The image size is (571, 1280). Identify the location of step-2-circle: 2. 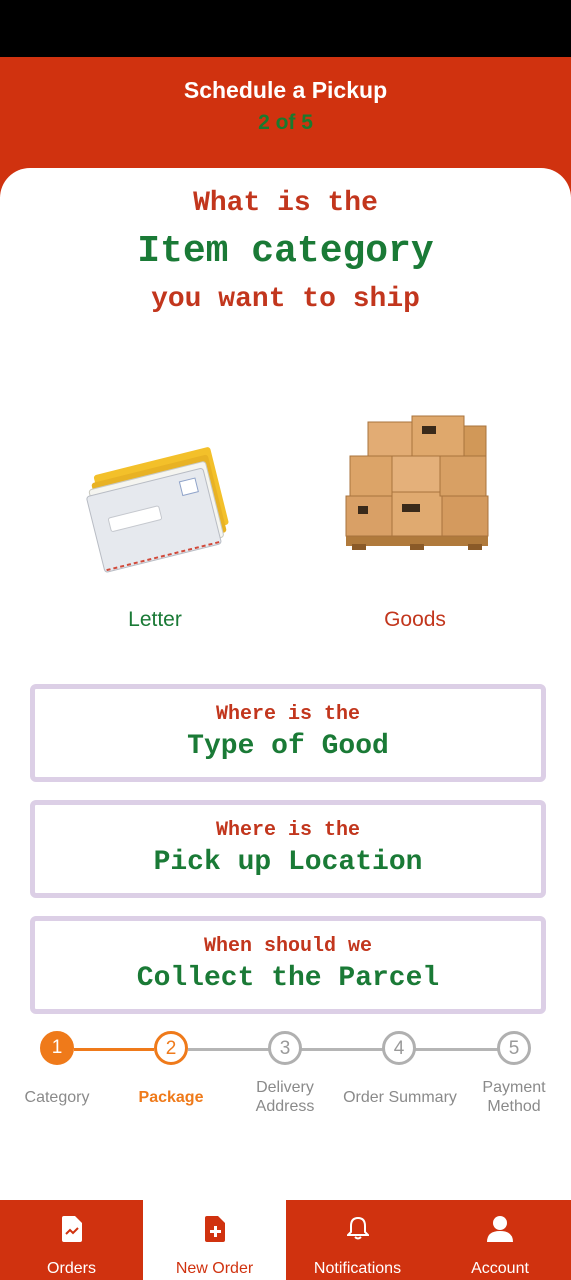
(171, 1048).